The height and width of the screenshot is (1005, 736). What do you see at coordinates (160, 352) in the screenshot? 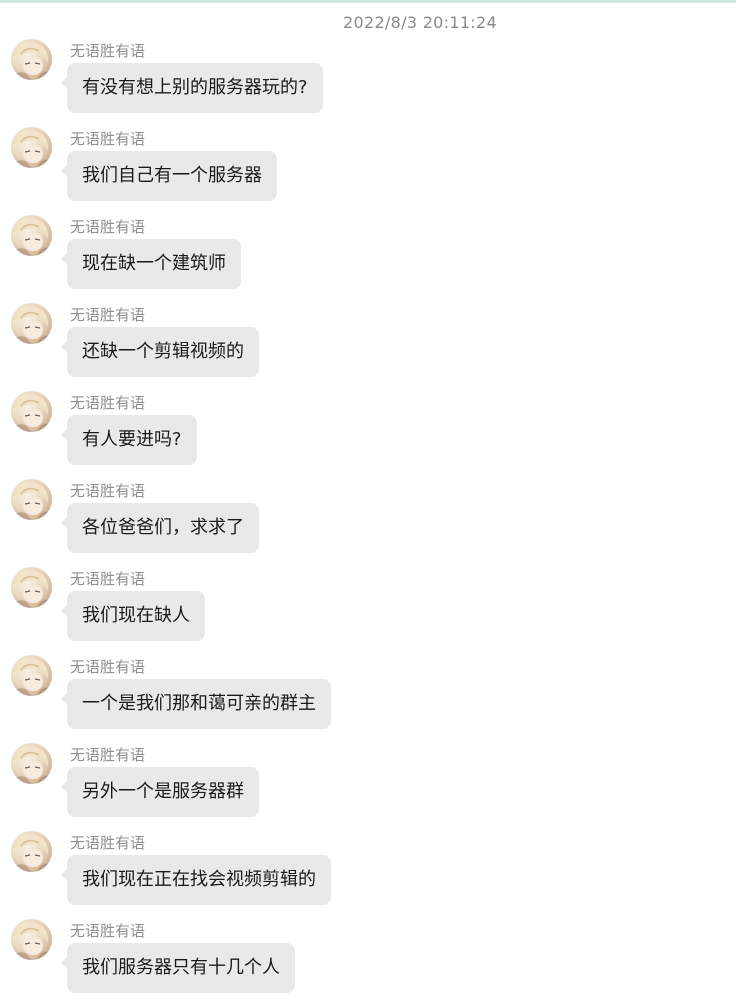
I see `message-bubble: 还缺一个剪辑视频的` at bounding box center [160, 352].